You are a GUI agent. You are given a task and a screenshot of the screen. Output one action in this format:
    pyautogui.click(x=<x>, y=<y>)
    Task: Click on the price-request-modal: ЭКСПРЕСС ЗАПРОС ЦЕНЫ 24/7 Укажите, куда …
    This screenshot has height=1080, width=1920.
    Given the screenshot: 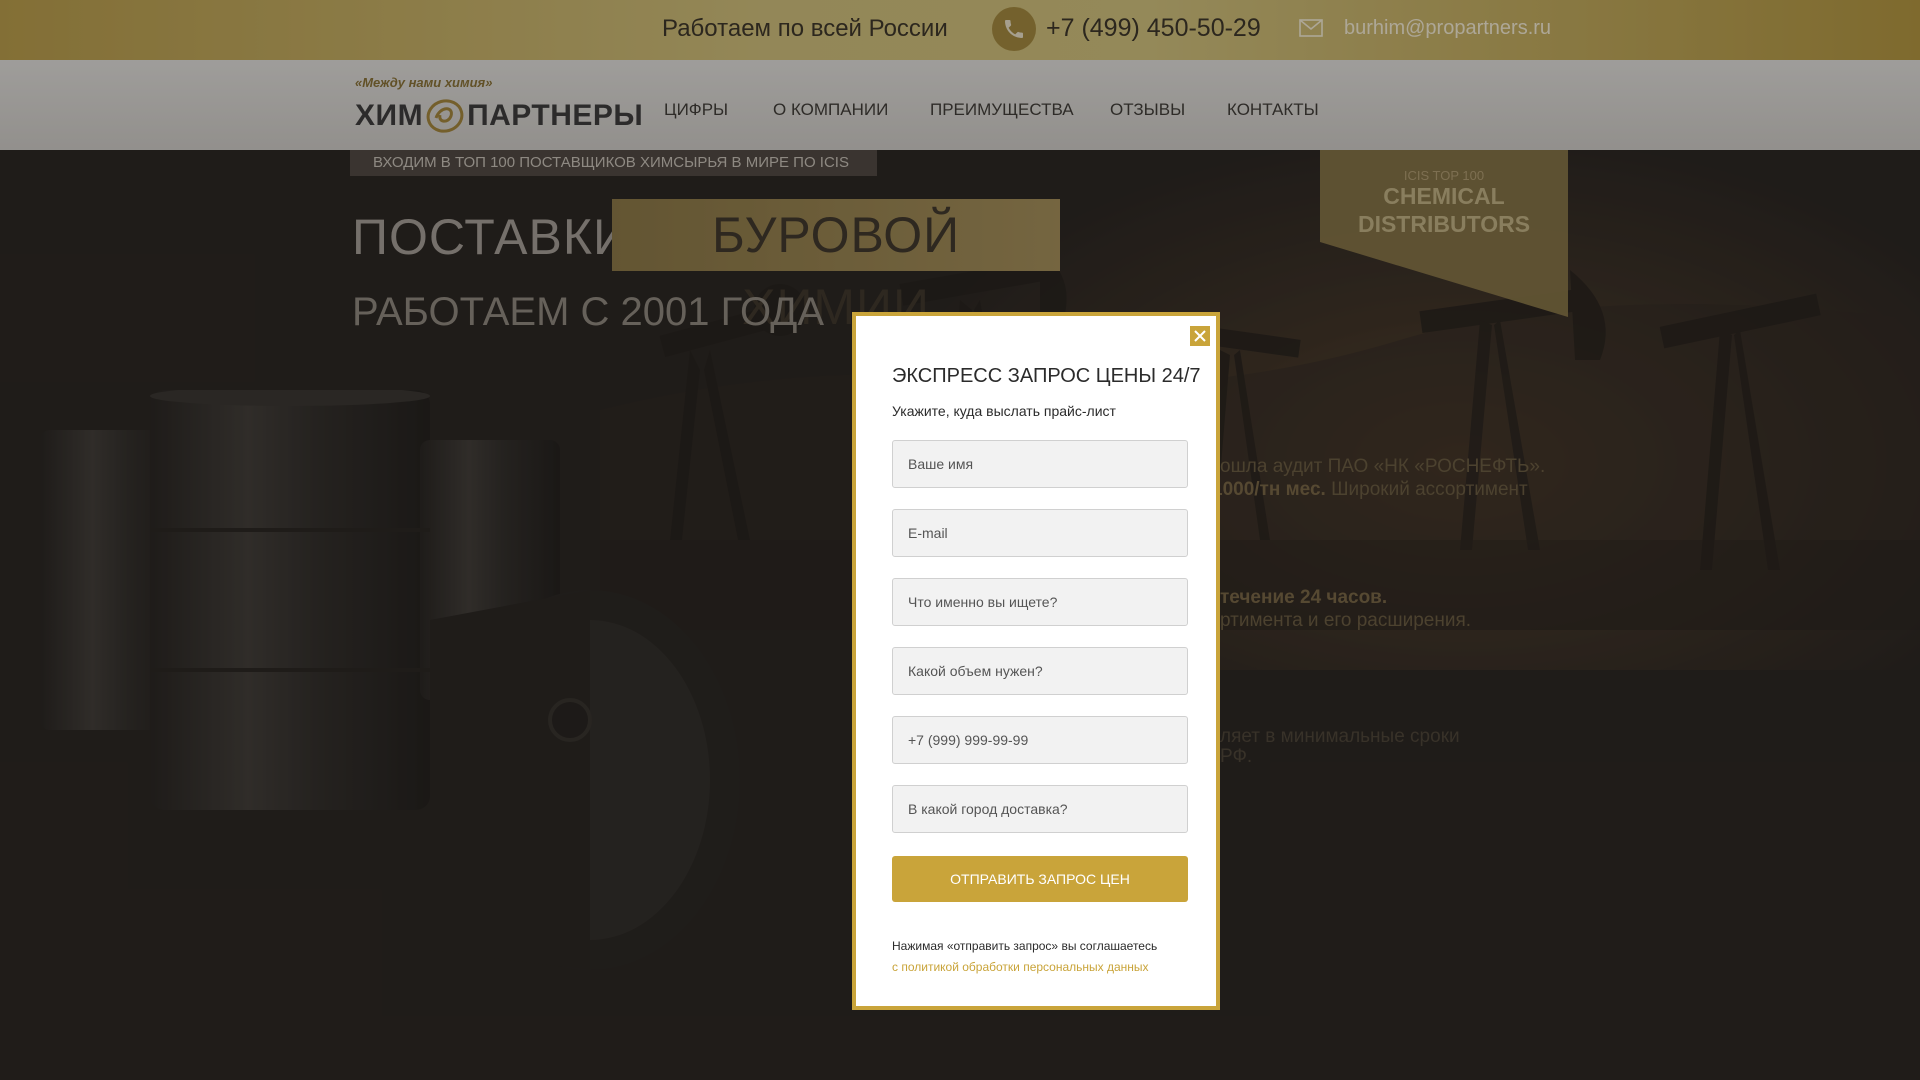 What is the action you would take?
    pyautogui.click(x=1036, y=661)
    